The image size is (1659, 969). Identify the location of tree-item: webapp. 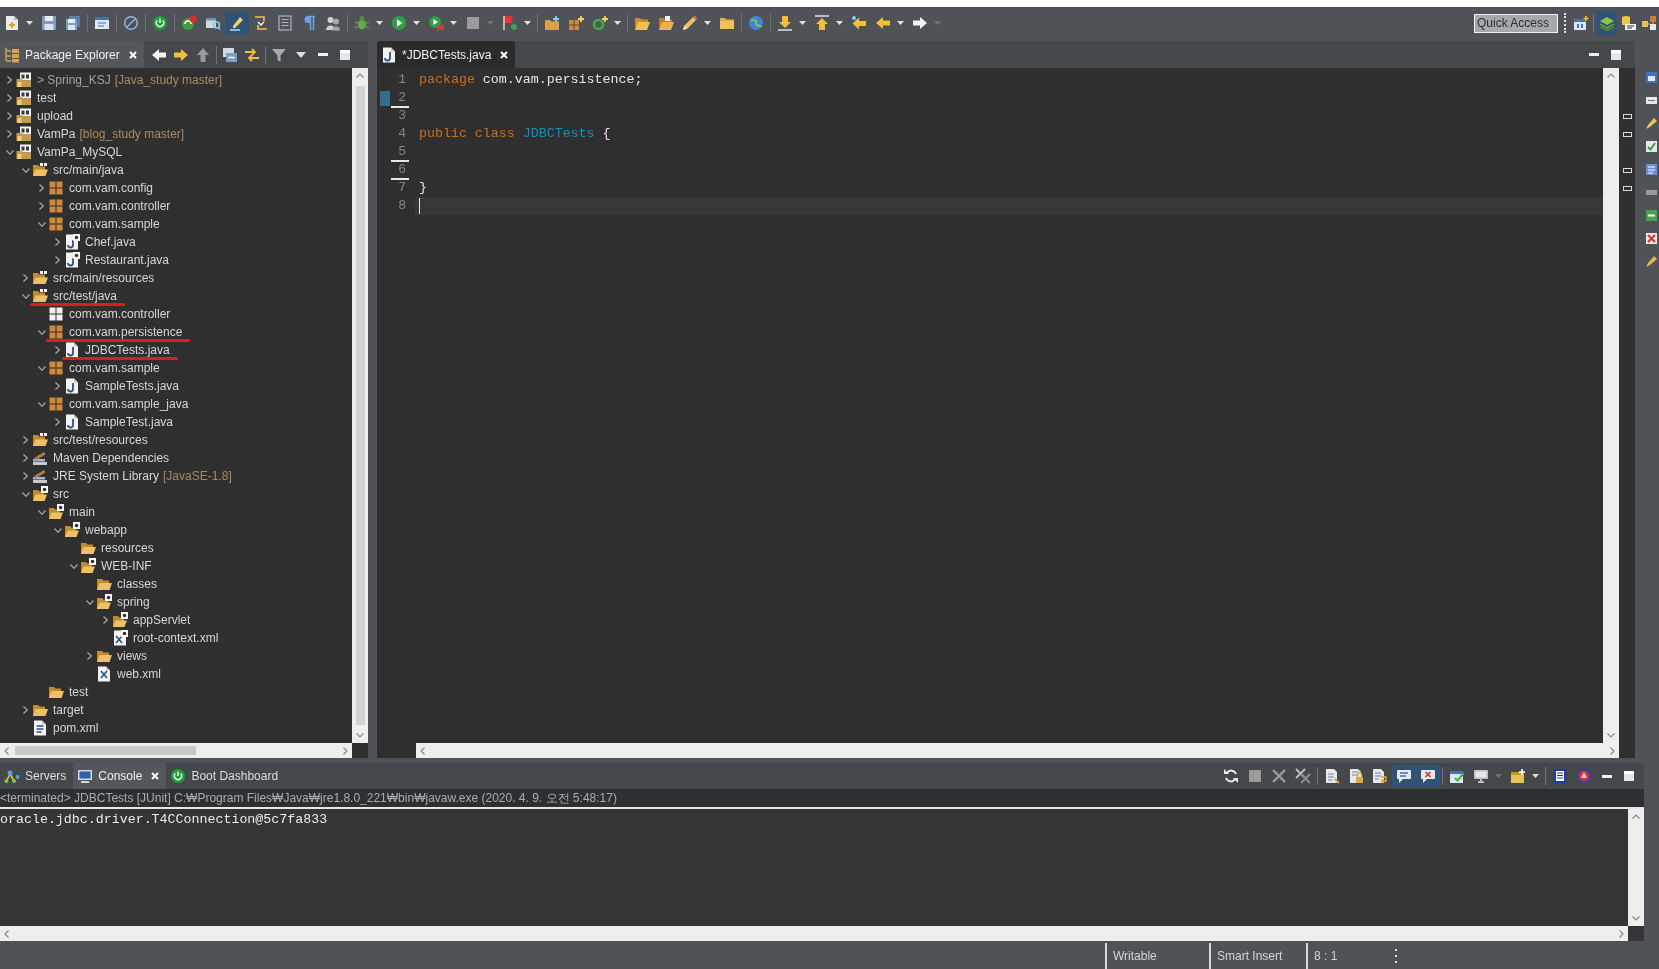
(106, 530).